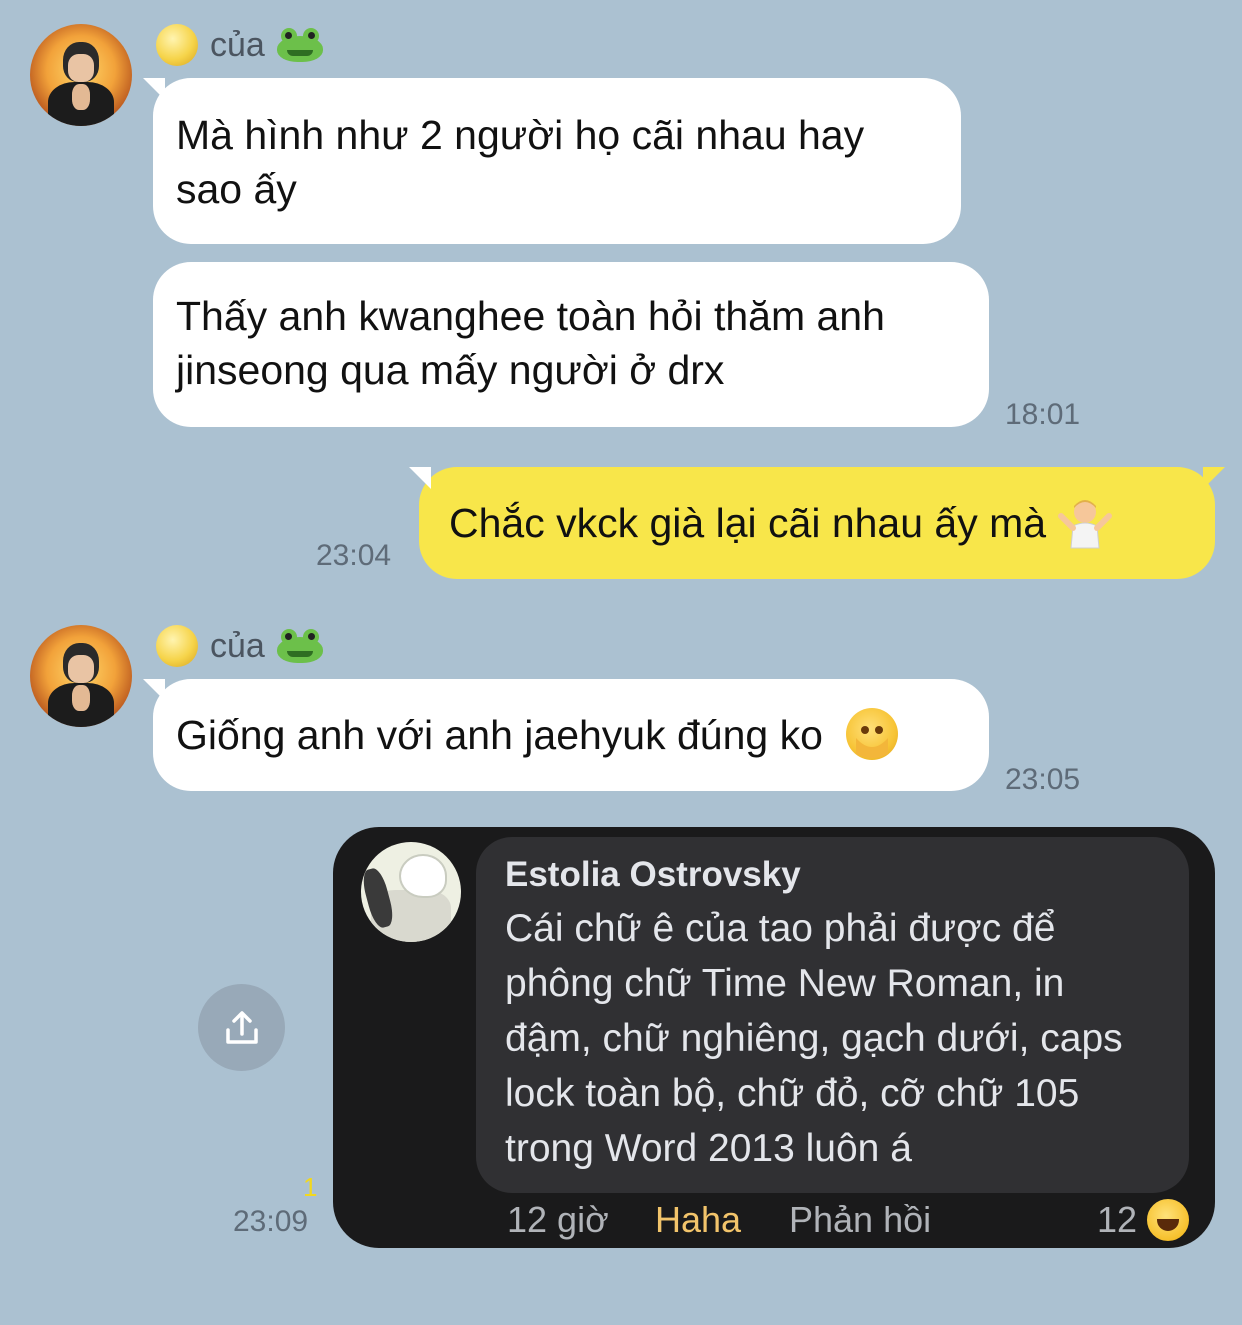 The image size is (1242, 1325). I want to click on share-icon, so click(241, 1027).